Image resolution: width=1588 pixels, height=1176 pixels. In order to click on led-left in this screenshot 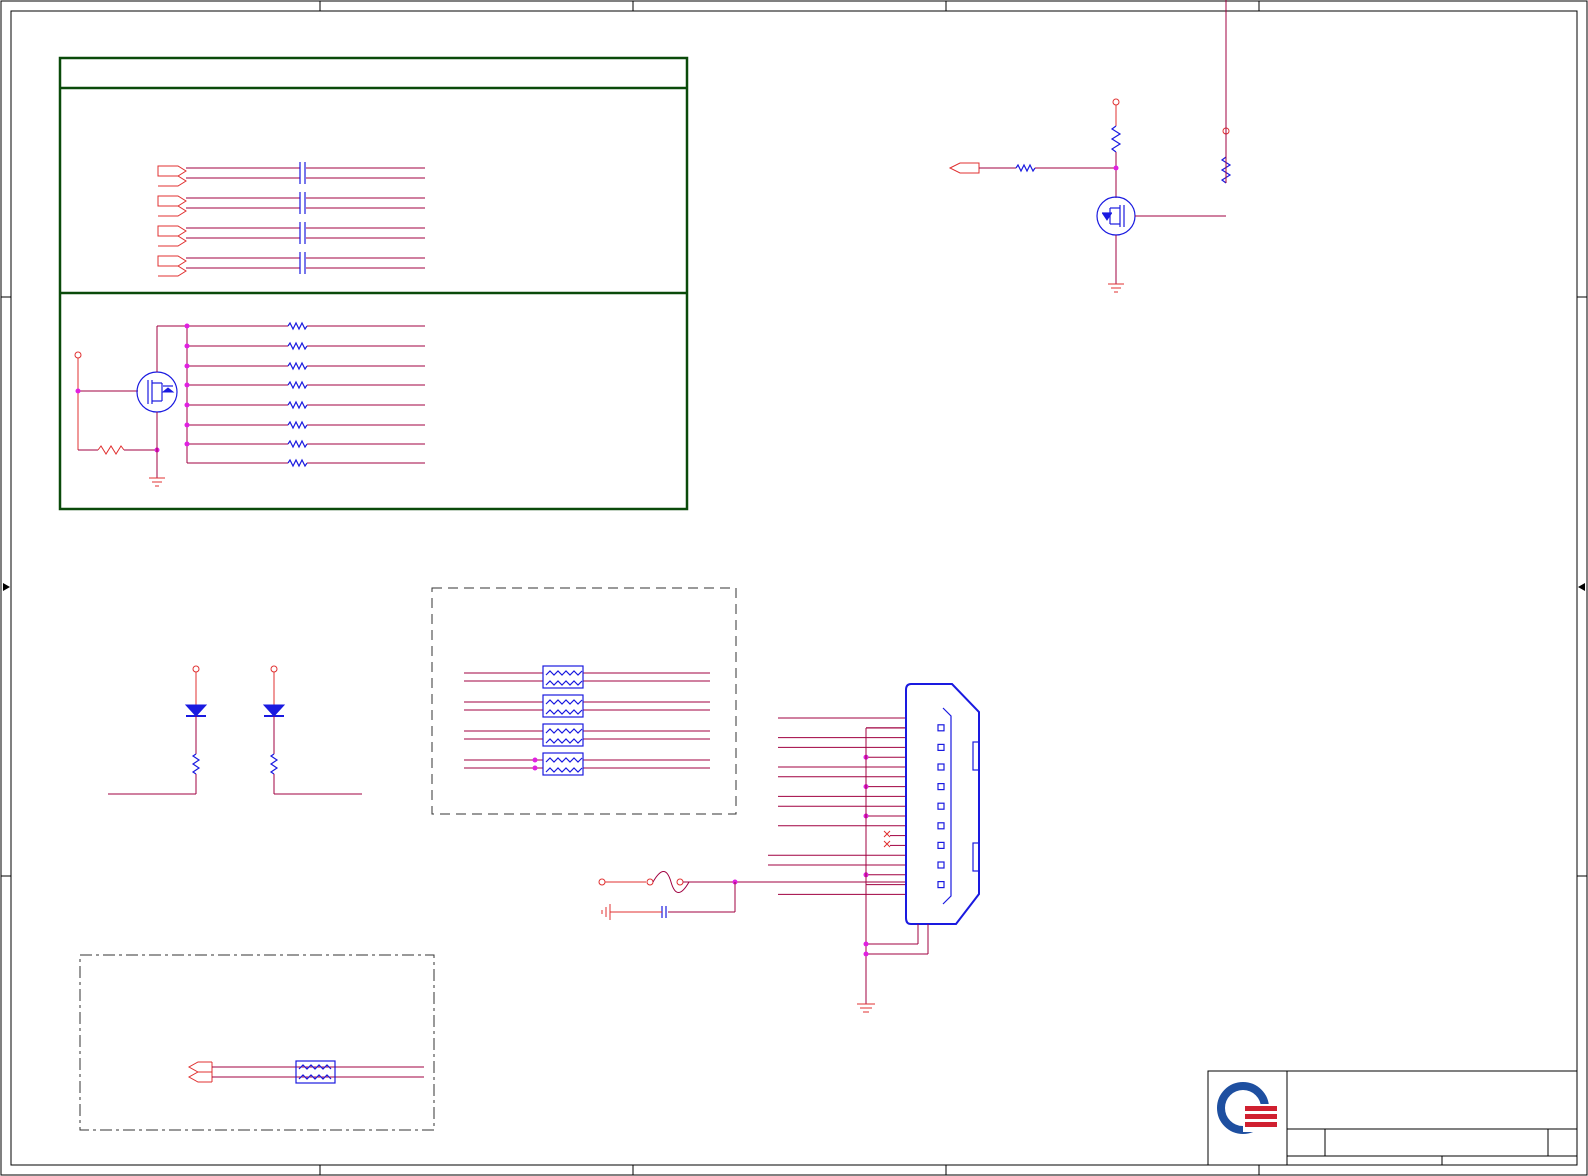, I will do `click(158, 730)`.